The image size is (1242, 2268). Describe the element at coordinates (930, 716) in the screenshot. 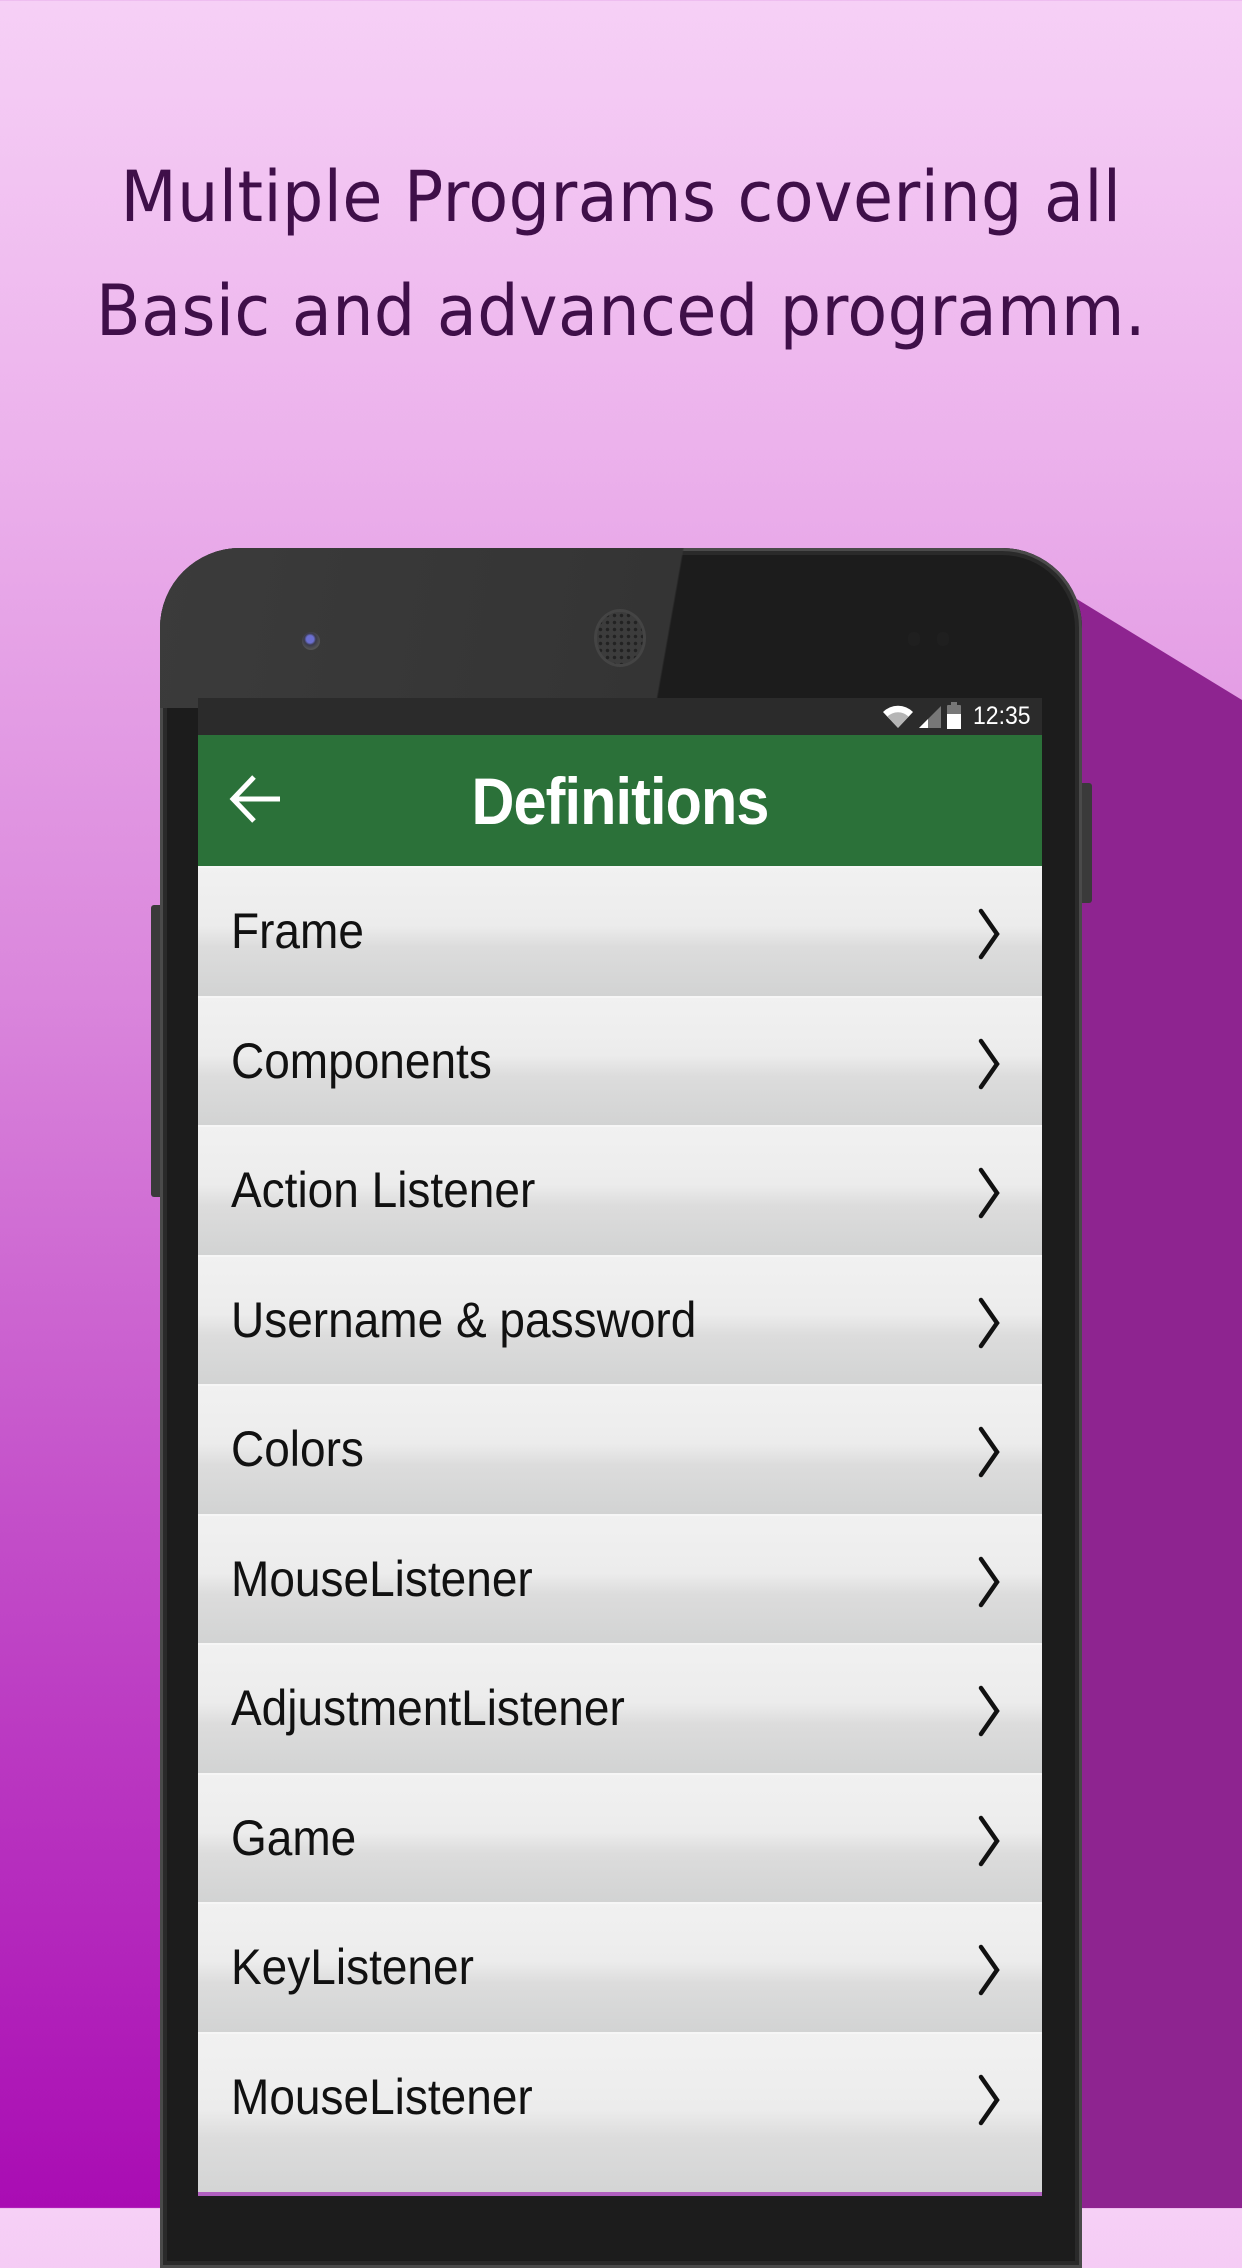

I see `cellular-signal-icon` at that location.